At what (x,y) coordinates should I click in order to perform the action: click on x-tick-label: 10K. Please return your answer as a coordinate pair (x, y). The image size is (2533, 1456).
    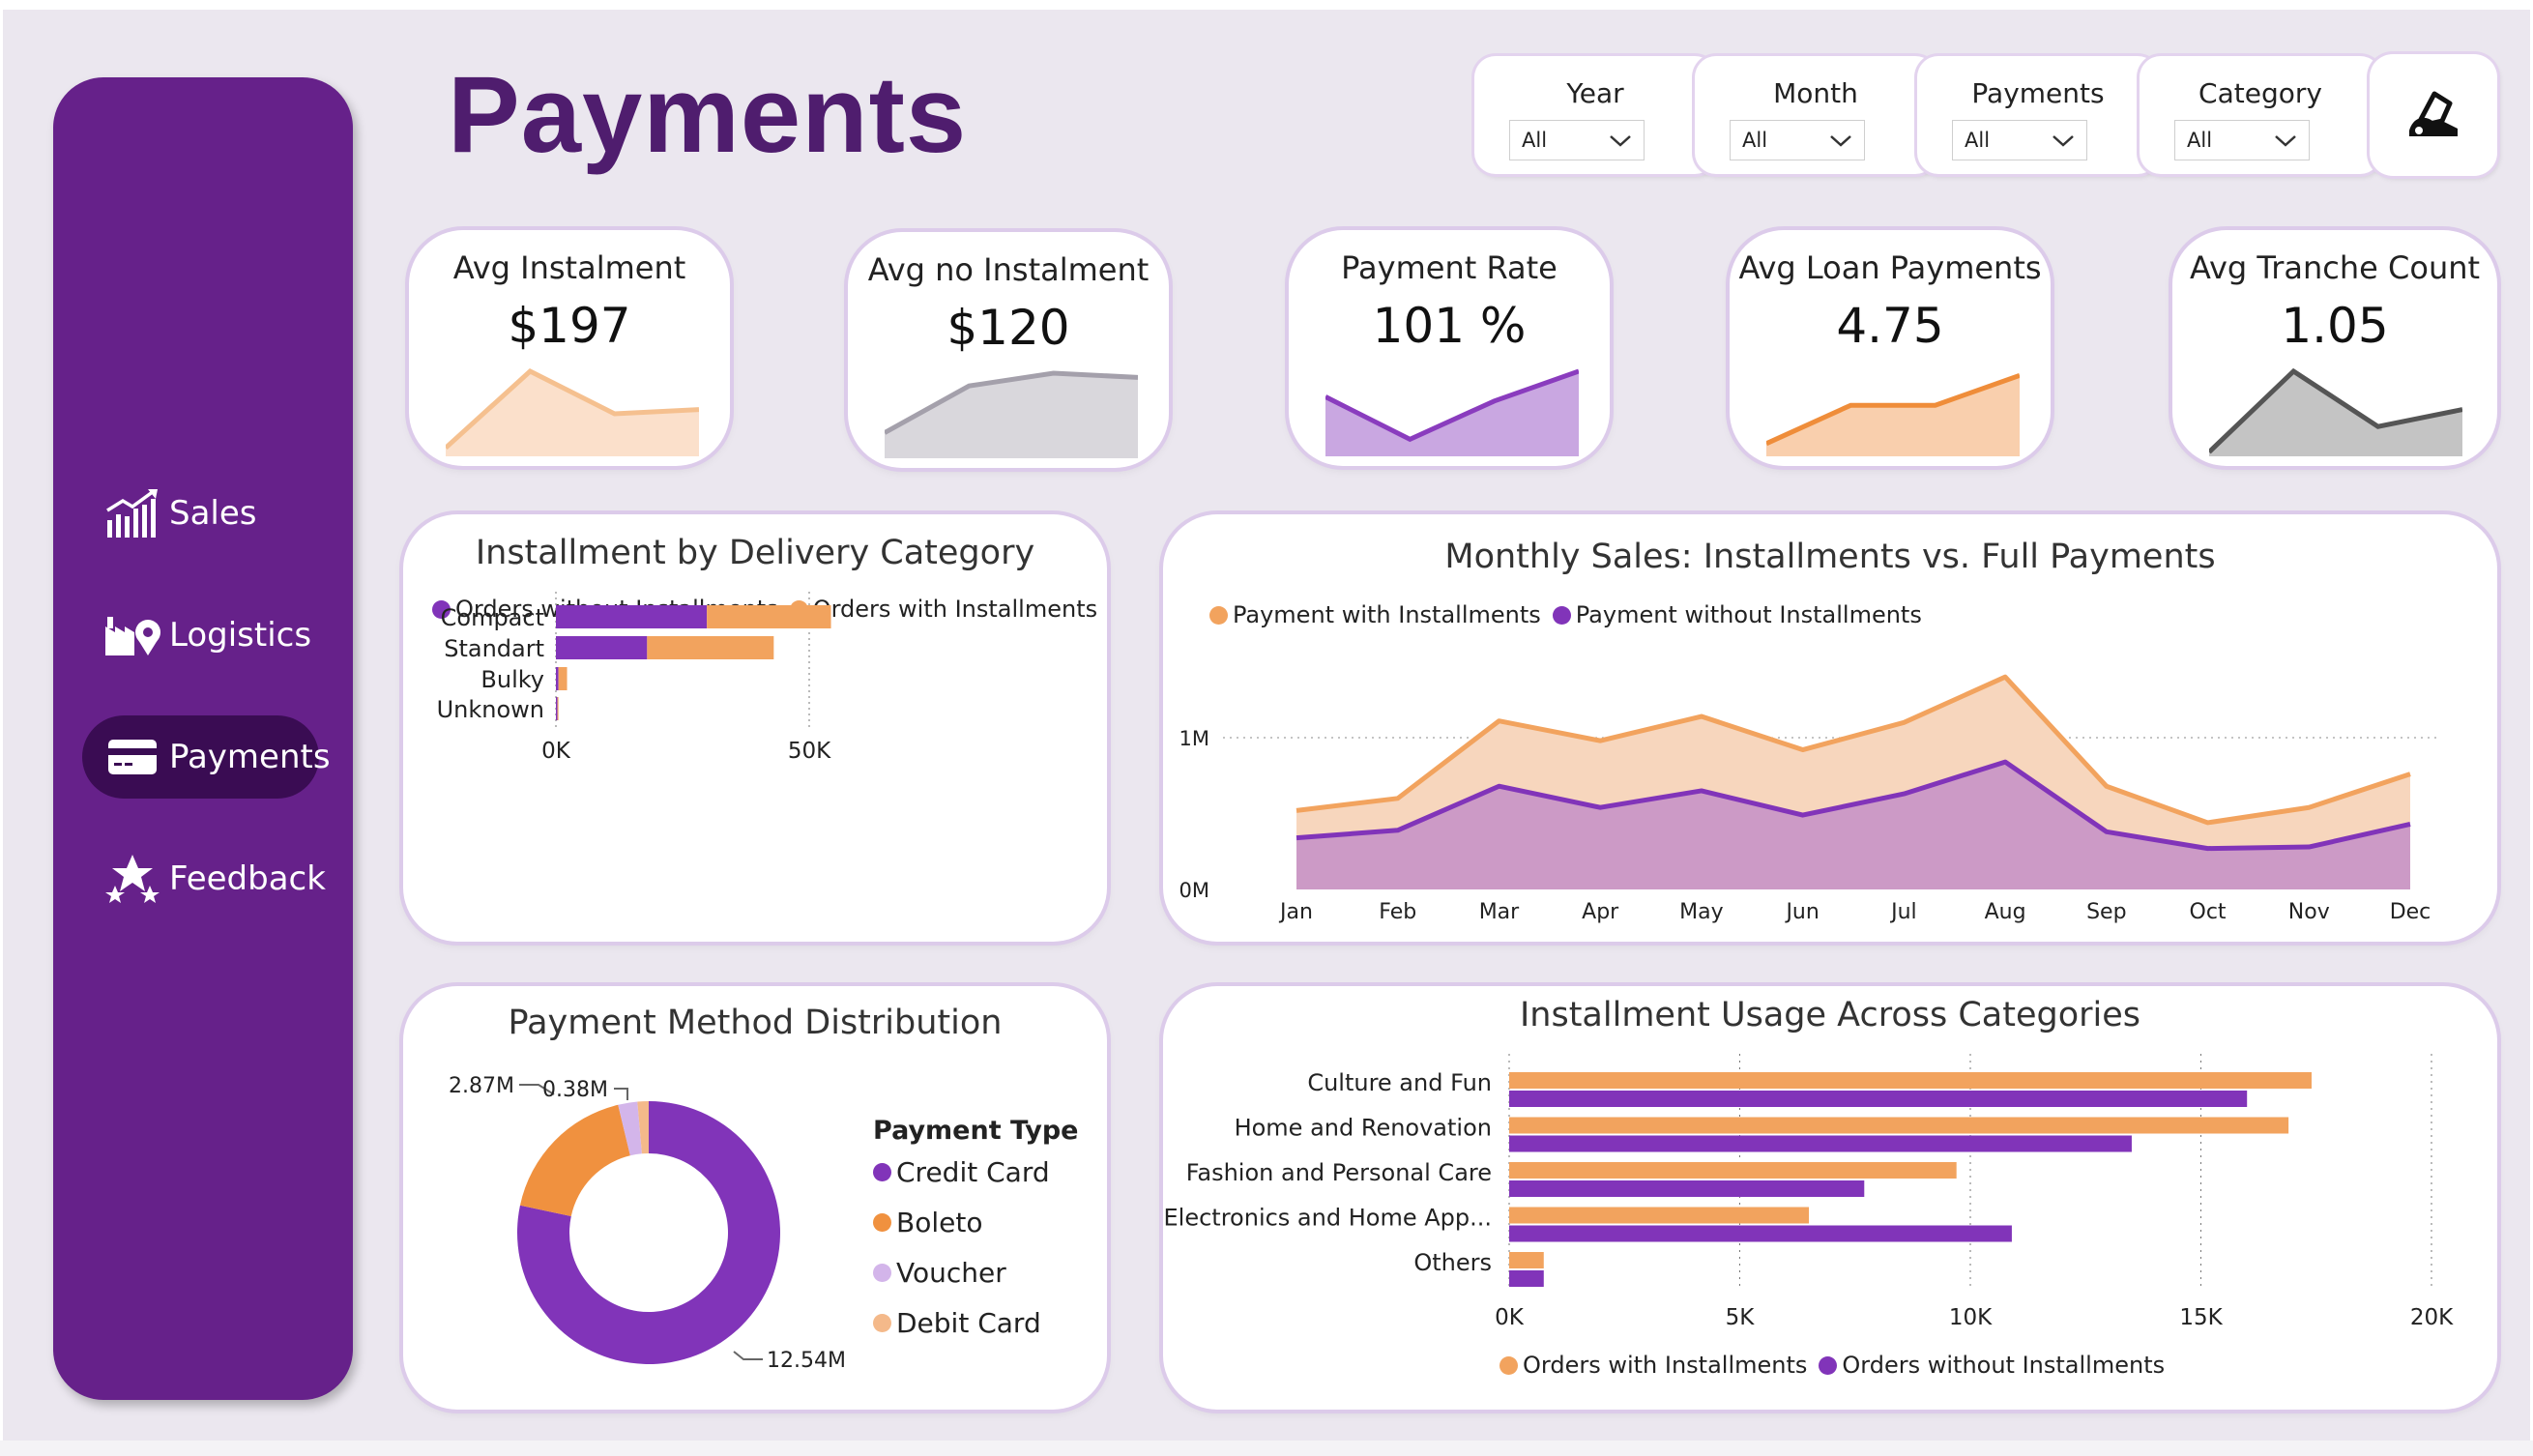
    Looking at the image, I should click on (1971, 1318).